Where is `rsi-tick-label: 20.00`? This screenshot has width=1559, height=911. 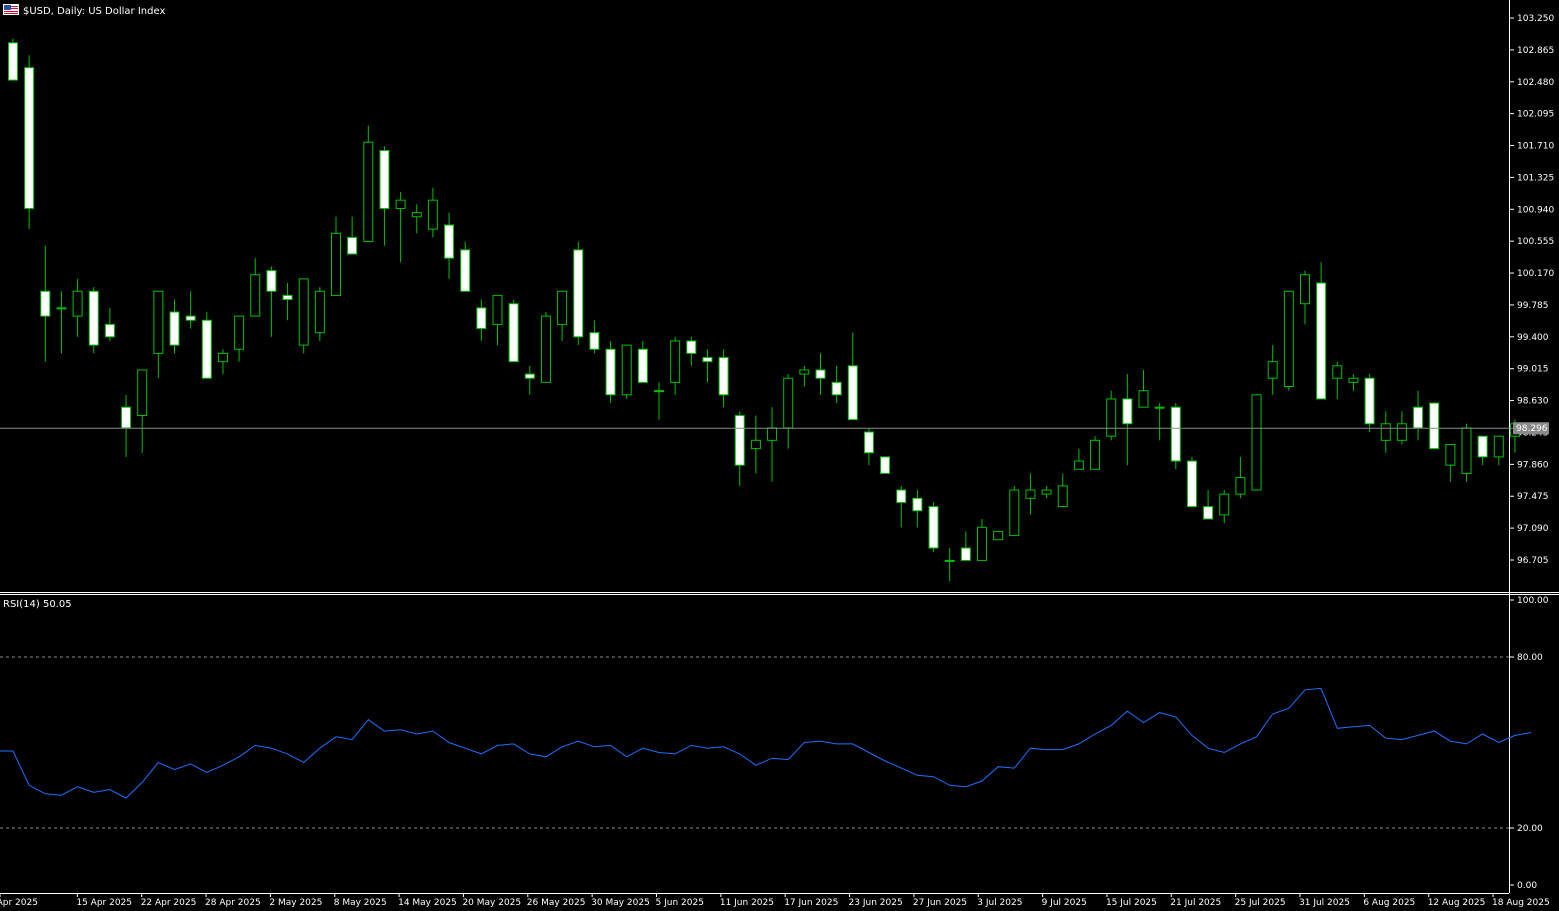 rsi-tick-label: 20.00 is located at coordinates (1530, 829).